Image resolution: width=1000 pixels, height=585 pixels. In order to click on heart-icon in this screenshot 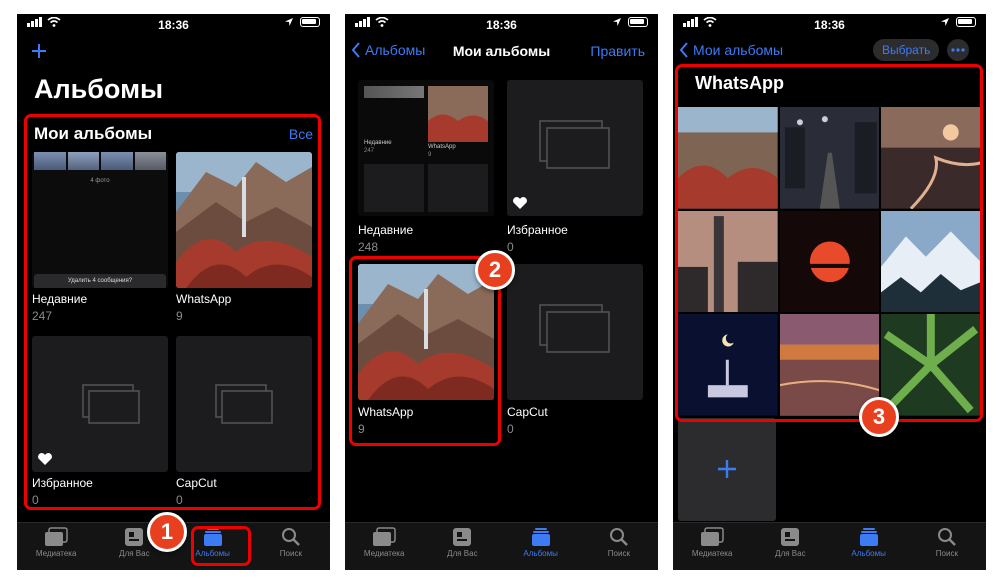, I will do `click(520, 203)`.